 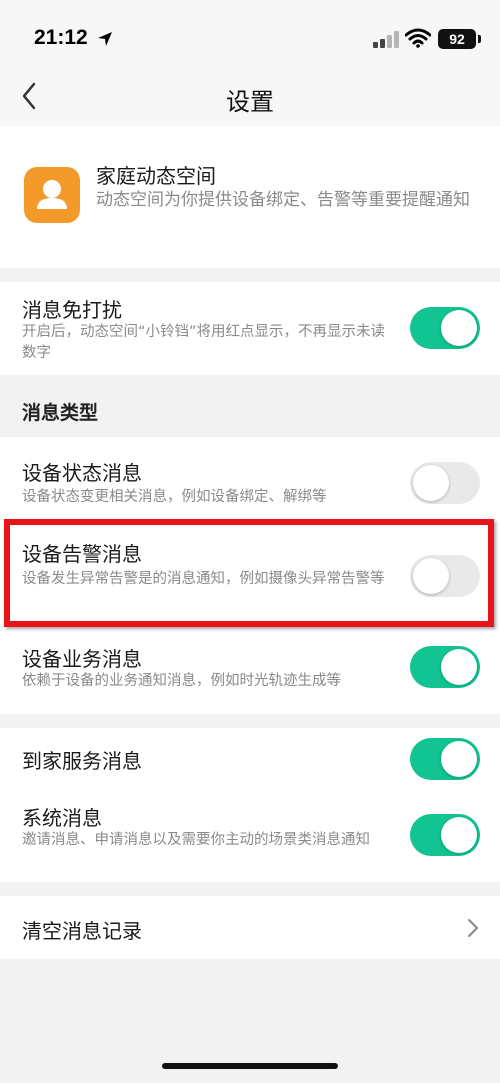 I want to click on status-bar: 21:12 92, so click(x=250, y=39).